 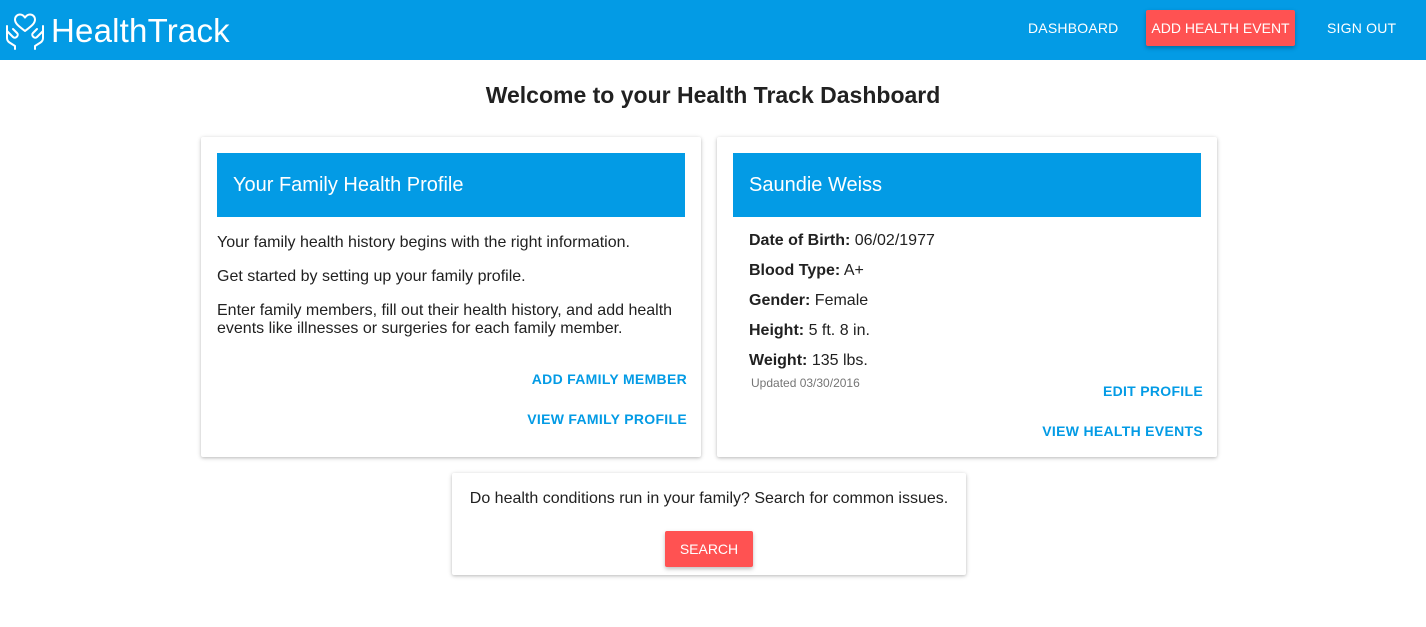 I want to click on weight-value: 135 lbs., so click(x=839, y=360).